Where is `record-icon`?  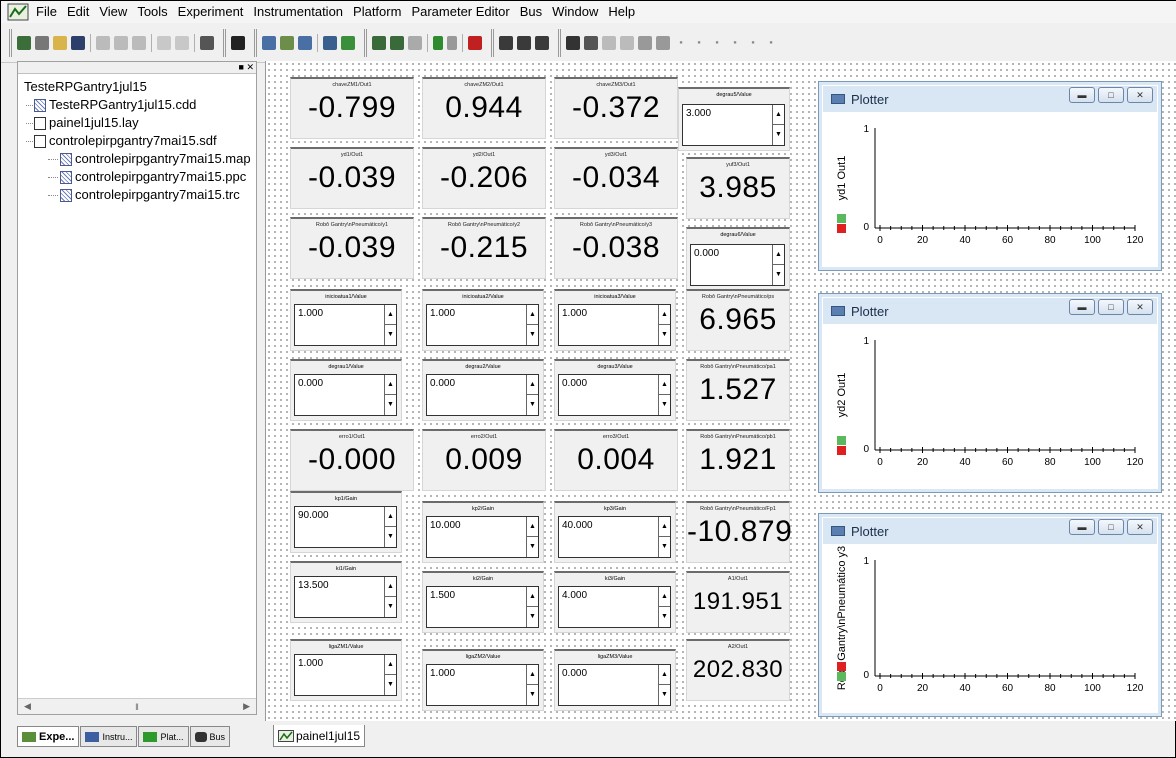 record-icon is located at coordinates (475, 42).